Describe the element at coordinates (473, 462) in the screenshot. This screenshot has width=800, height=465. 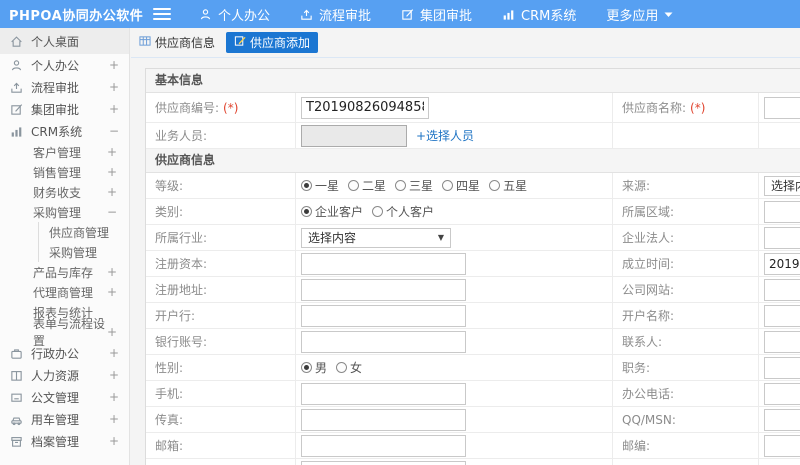
I see `form-row: 地址:` at that location.